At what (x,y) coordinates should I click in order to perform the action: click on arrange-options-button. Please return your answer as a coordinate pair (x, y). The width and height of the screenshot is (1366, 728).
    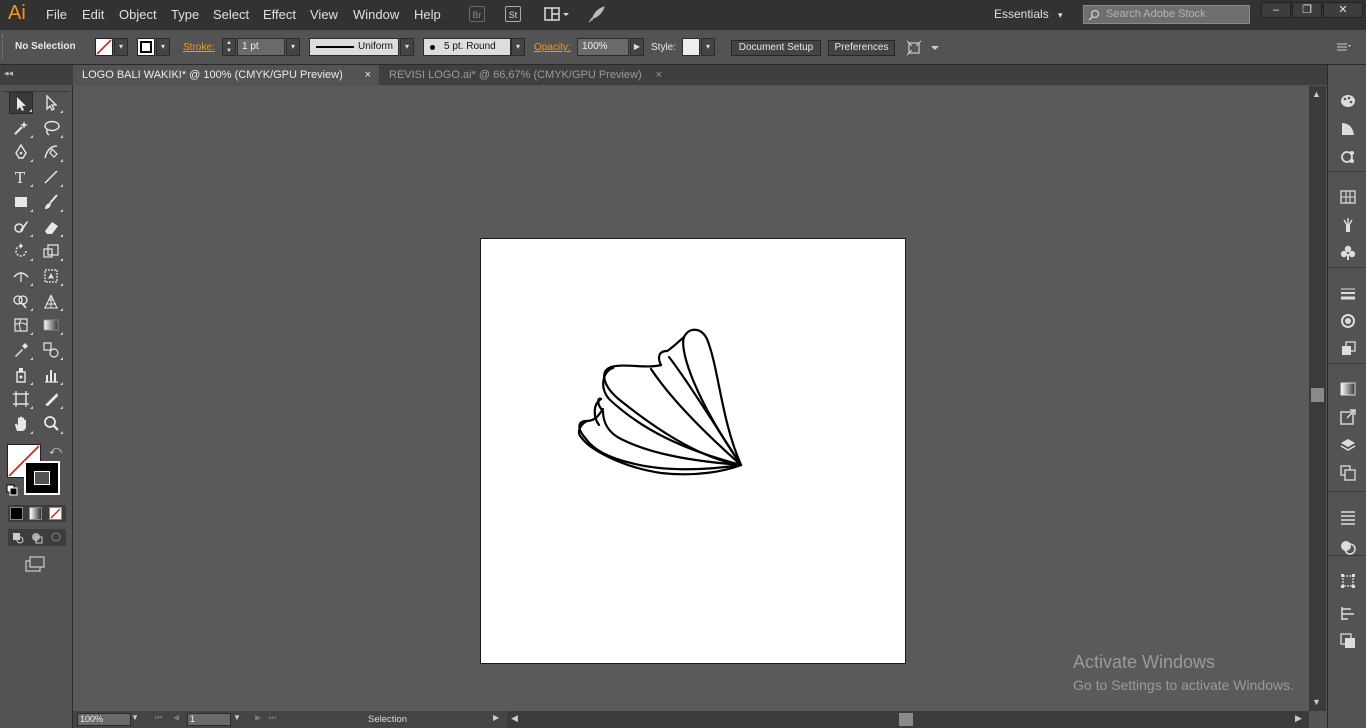
    Looking at the image, I should click on (923, 48).